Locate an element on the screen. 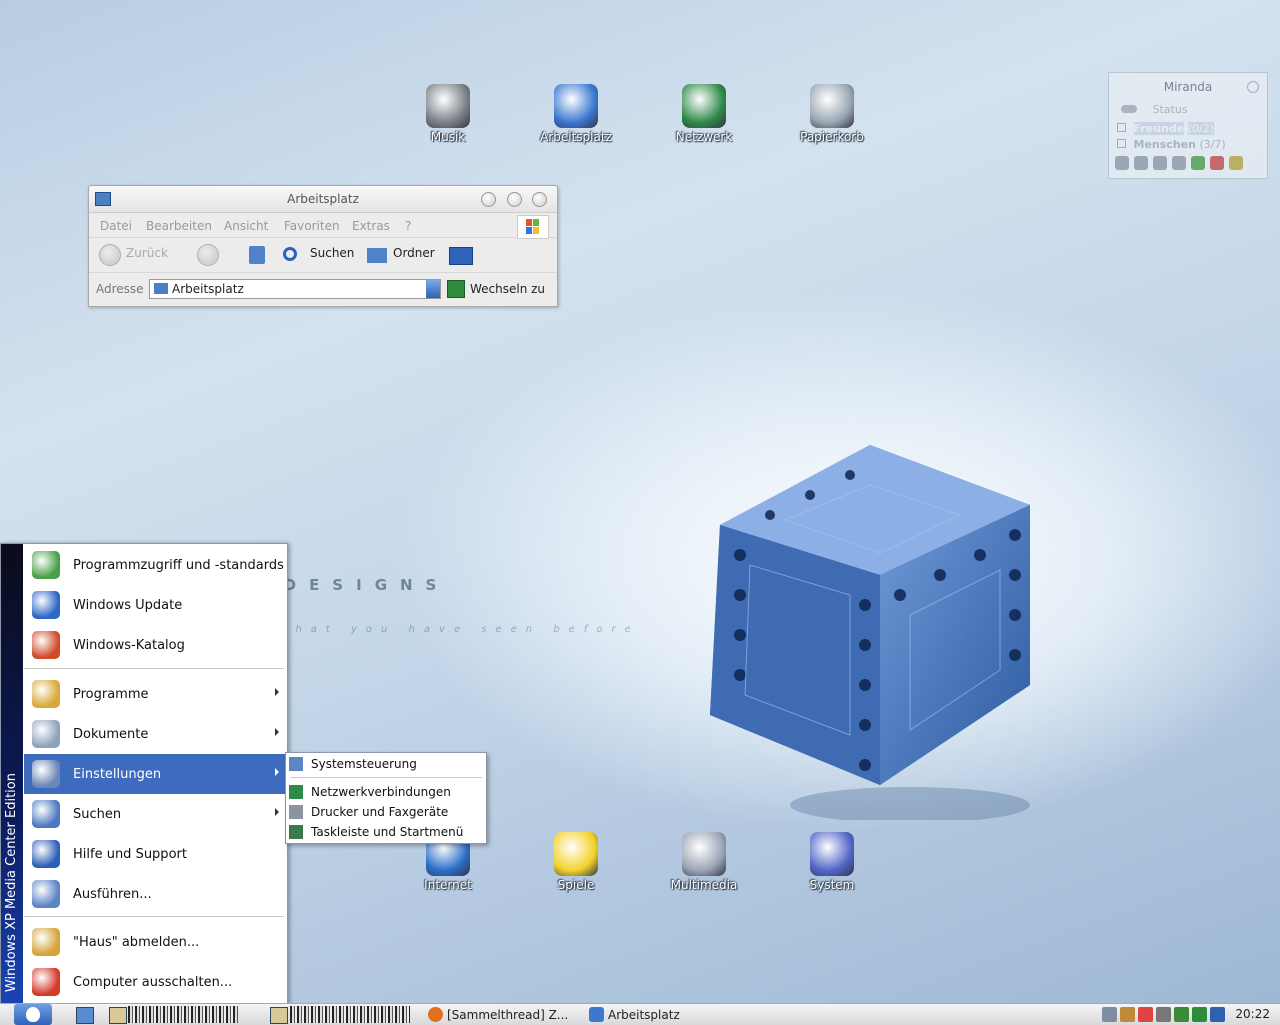  menu-favoriten: Favoriten is located at coordinates (312, 226).